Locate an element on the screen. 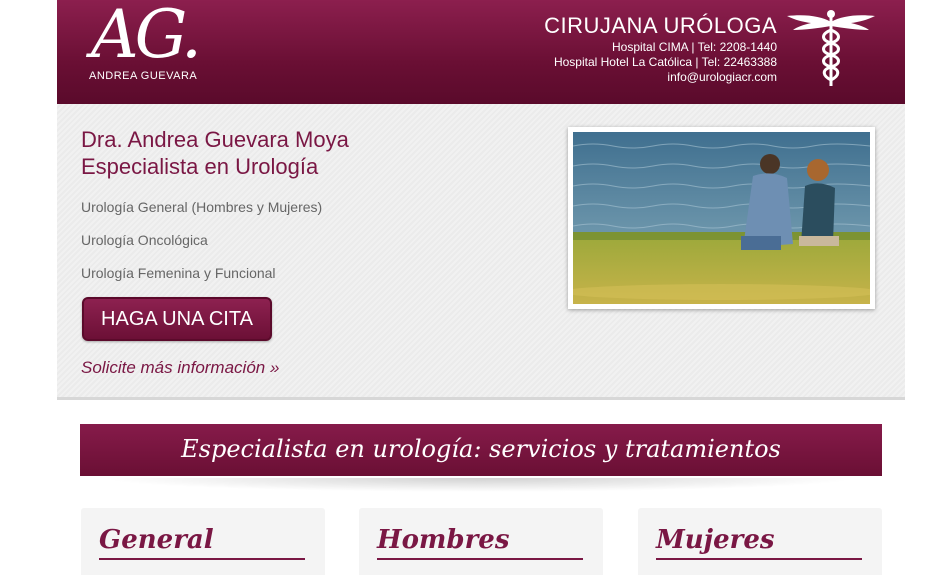 This screenshot has width=929, height=575. banner-shadow is located at coordinates (480, 485).